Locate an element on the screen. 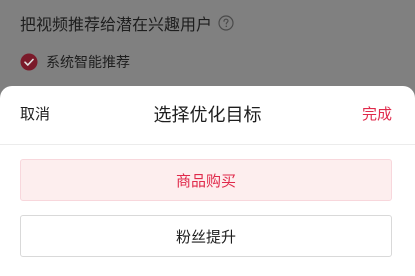  question-circle-icon is located at coordinates (226, 23).